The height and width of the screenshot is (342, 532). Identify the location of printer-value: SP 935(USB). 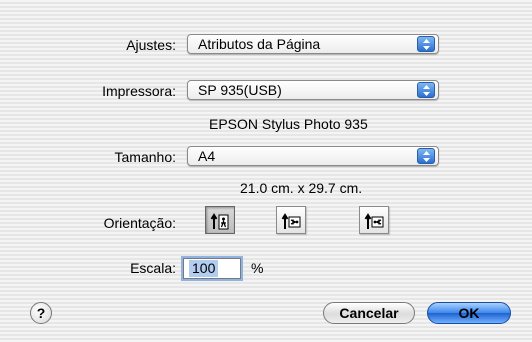
(240, 90).